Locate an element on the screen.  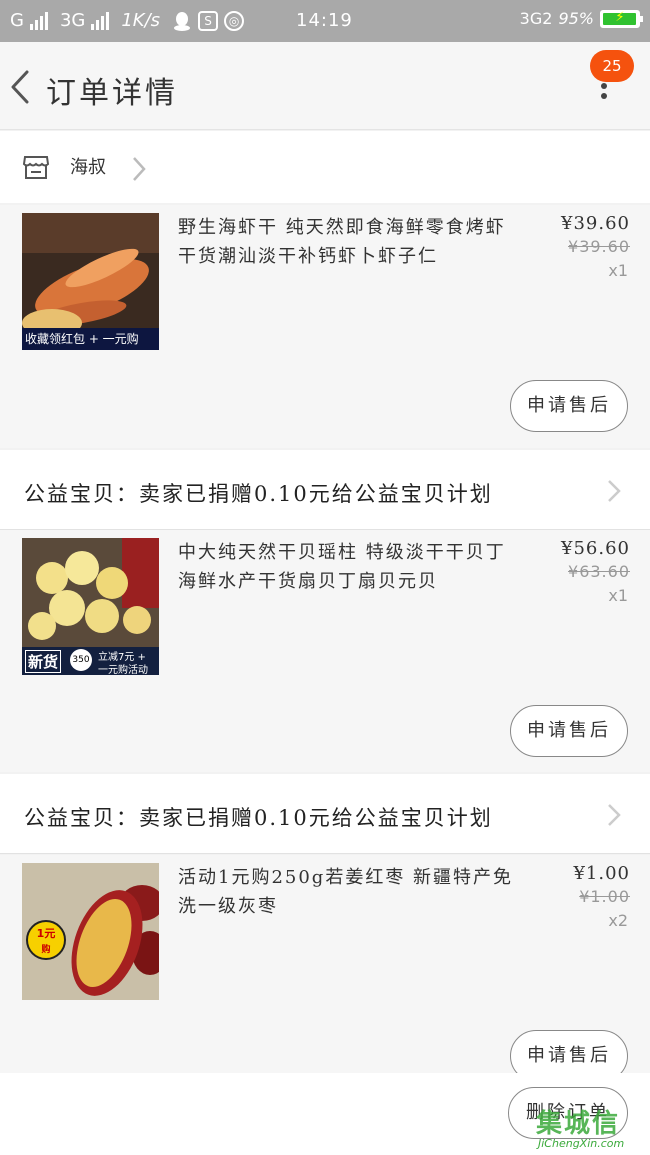
thumbnail-badge: 1元 购 is located at coordinates (46, 940).